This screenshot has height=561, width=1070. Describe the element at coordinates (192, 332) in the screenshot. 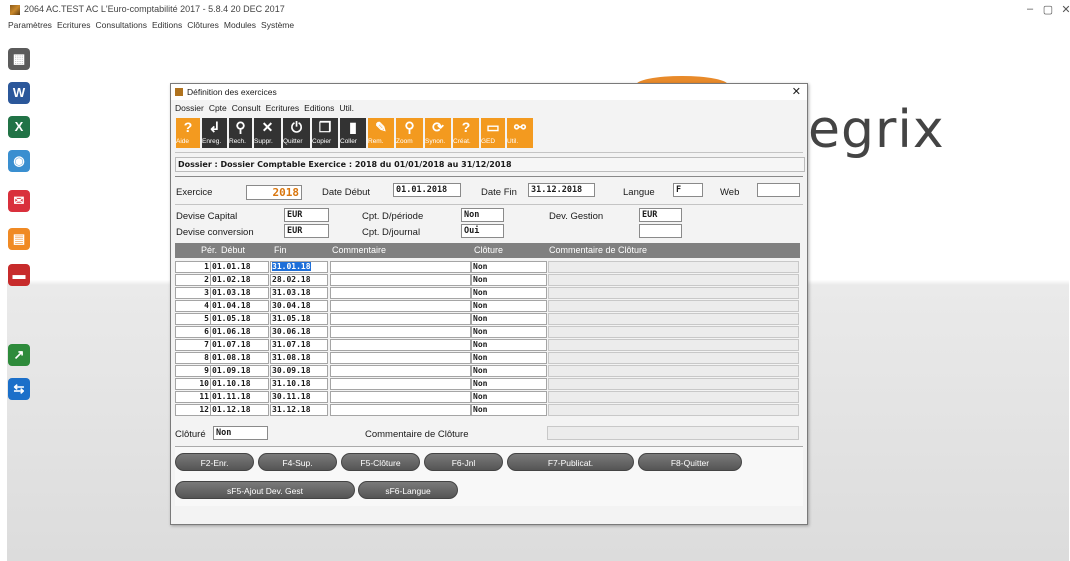

I see `period-cell-per: 6` at that location.